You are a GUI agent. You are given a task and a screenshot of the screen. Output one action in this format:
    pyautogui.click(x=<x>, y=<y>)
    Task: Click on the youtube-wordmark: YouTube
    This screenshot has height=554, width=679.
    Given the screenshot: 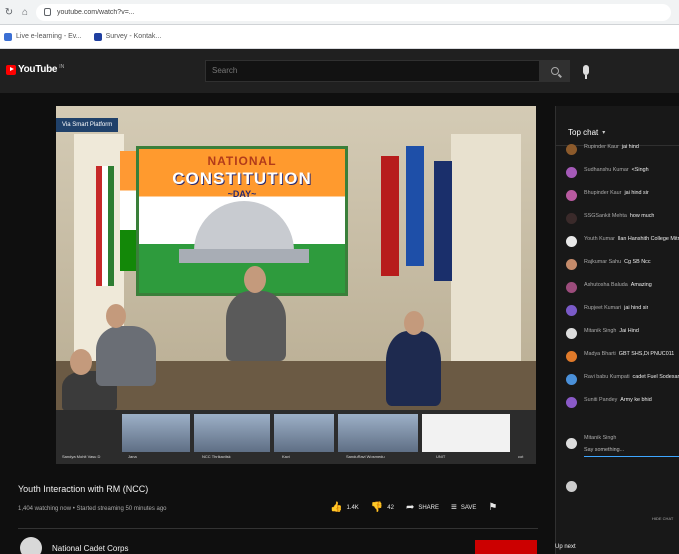 What is the action you would take?
    pyautogui.click(x=38, y=69)
    